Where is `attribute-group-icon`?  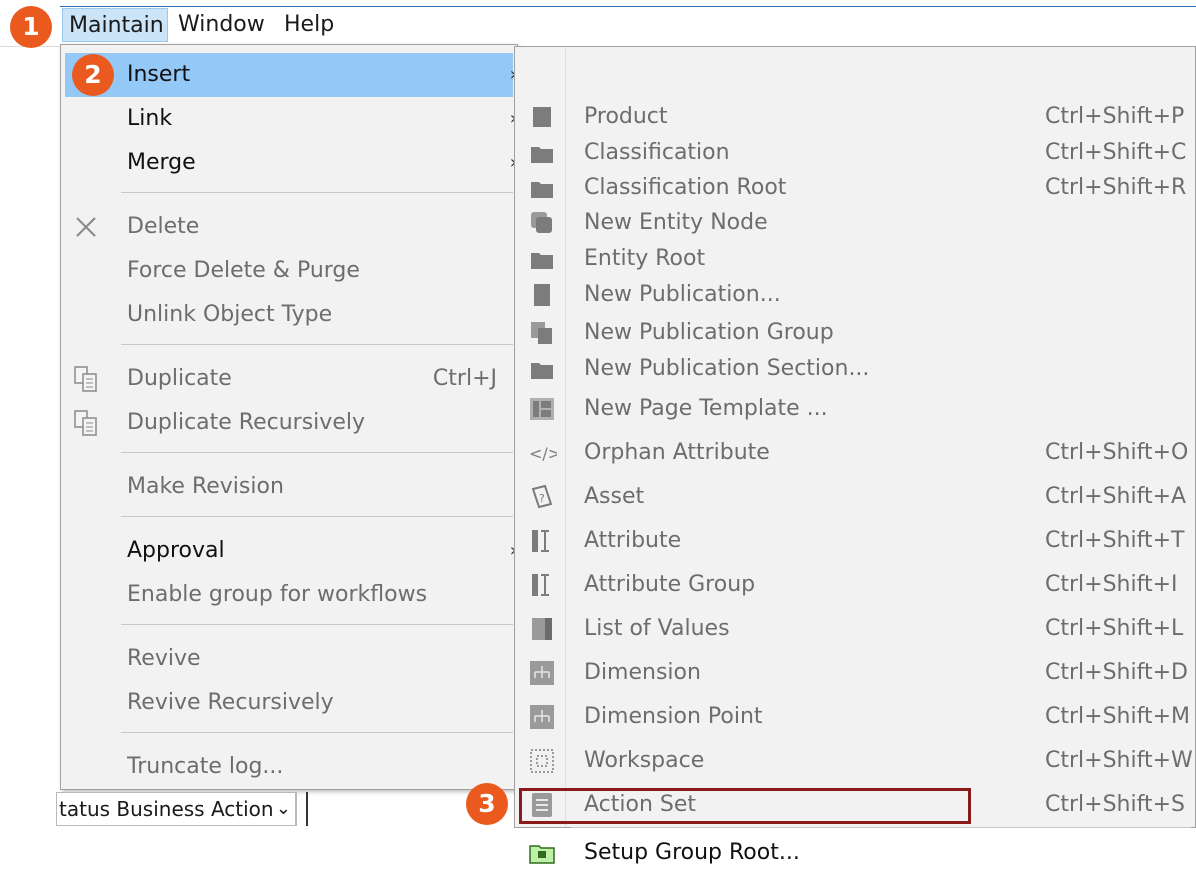
attribute-group-icon is located at coordinates (540, 585).